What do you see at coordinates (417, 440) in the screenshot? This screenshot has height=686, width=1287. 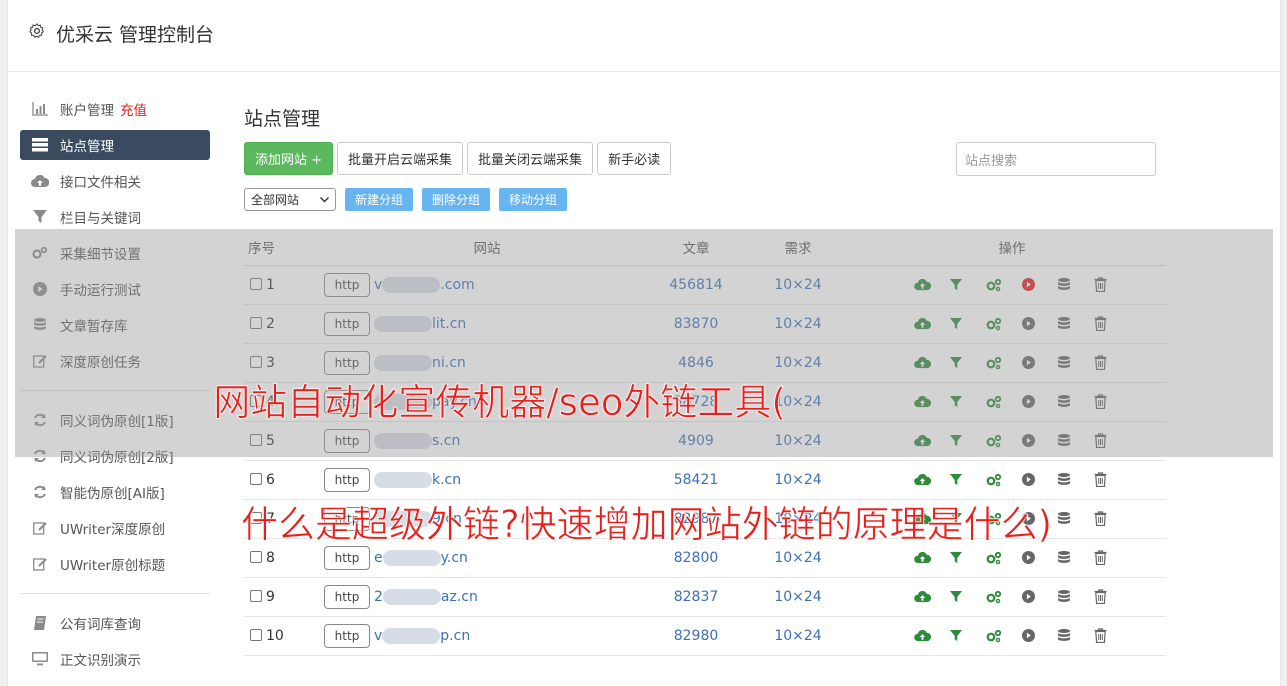 I see `site-domain: s.cn` at bounding box center [417, 440].